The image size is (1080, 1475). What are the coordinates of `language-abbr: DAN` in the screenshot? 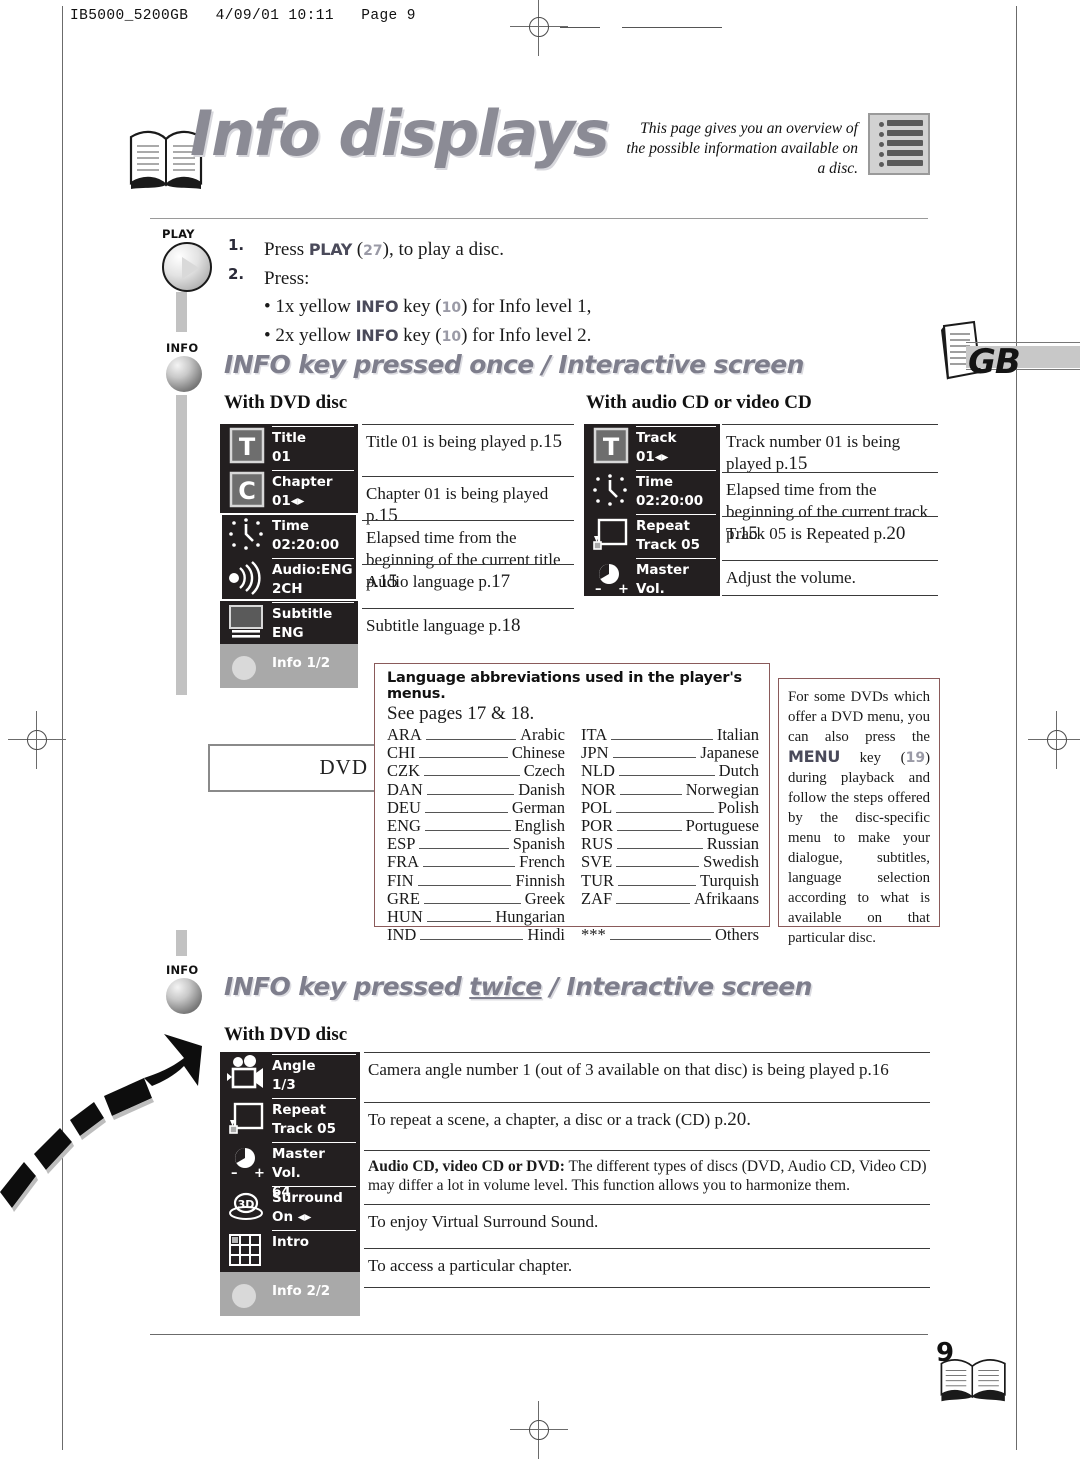 It's located at (405, 789).